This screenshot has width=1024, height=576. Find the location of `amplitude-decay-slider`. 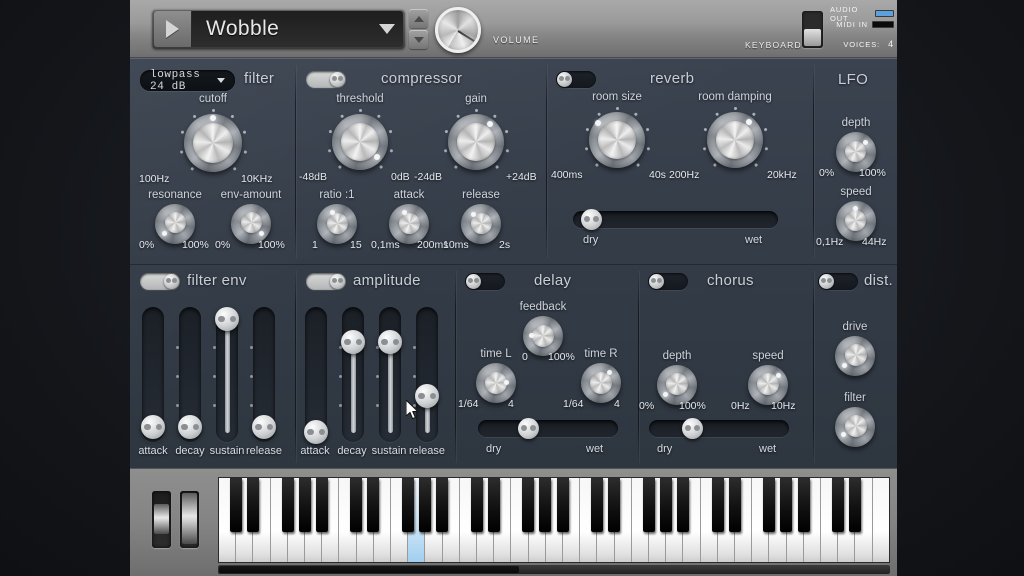

amplitude-decay-slider is located at coordinates (353, 374).